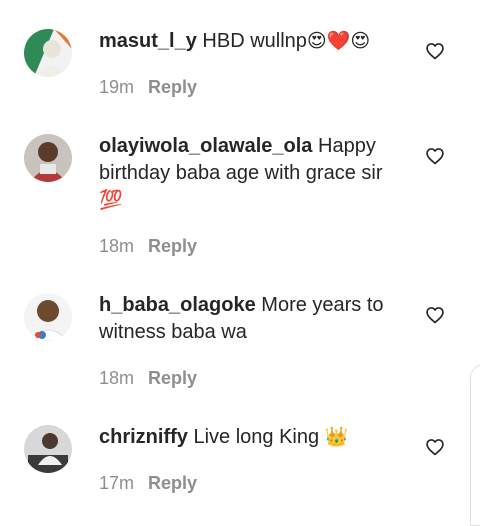 The height and width of the screenshot is (526, 480). What do you see at coordinates (205, 146) in the screenshot?
I see `comment-username: olayiwola_olawale_ola` at bounding box center [205, 146].